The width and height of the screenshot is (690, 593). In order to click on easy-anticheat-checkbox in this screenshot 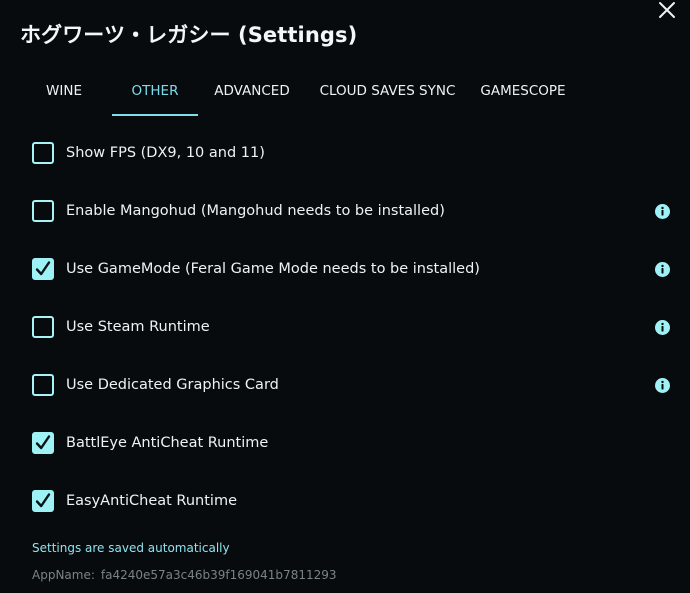, I will do `click(43, 501)`.